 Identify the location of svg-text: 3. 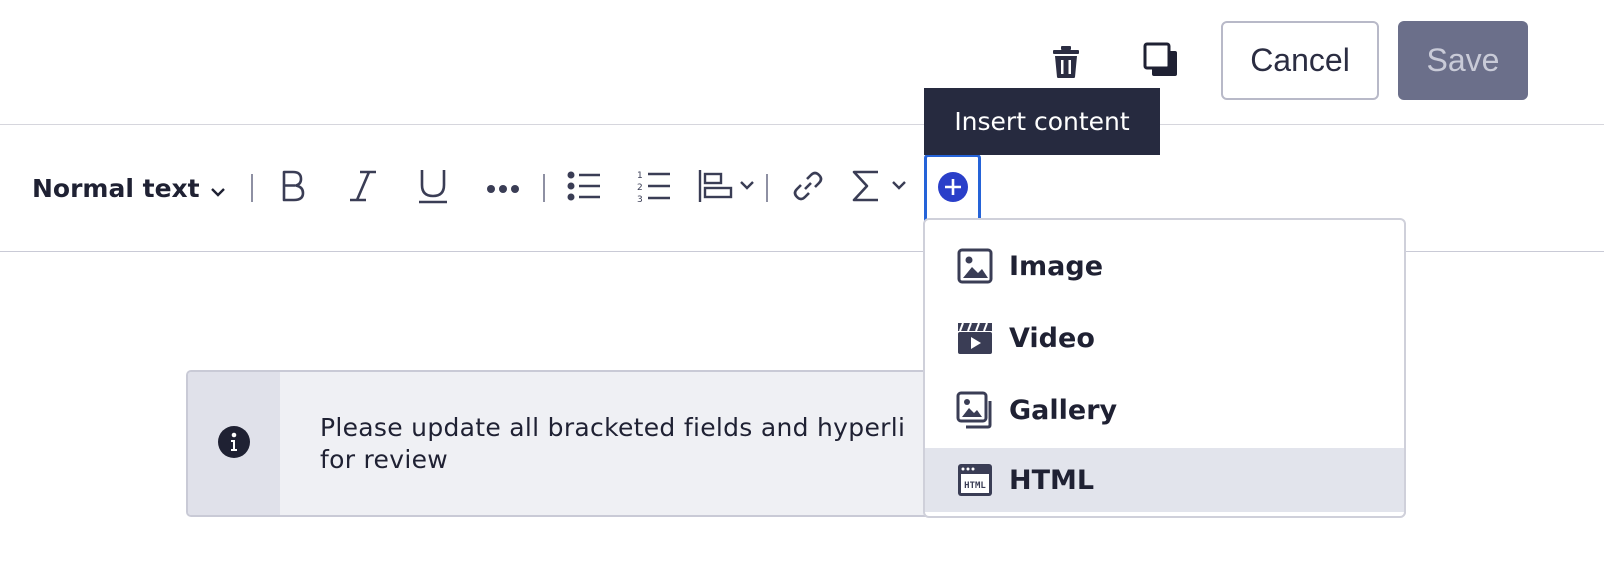
(640, 199).